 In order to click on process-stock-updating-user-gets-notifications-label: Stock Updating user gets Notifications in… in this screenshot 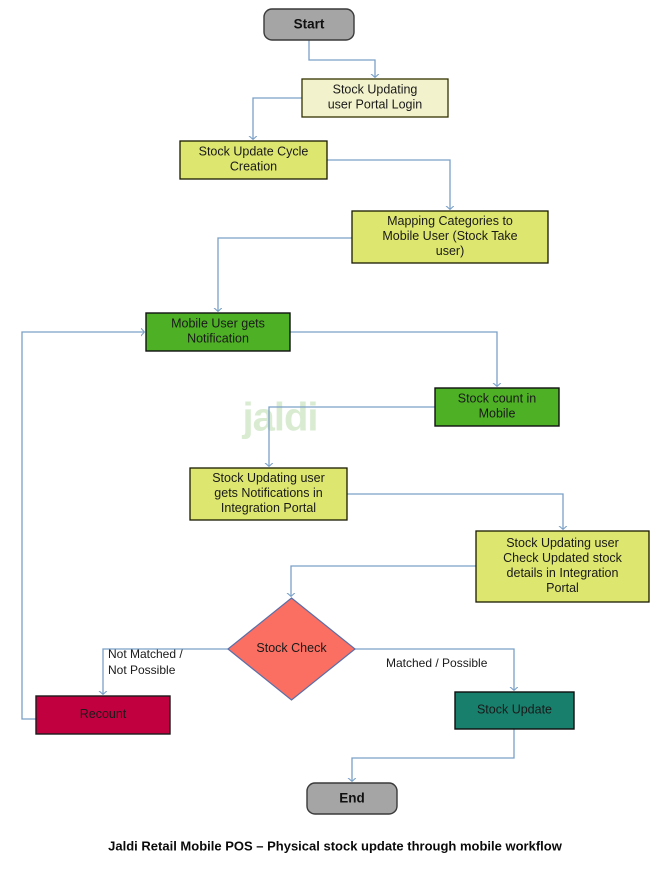, I will do `click(268, 493)`.